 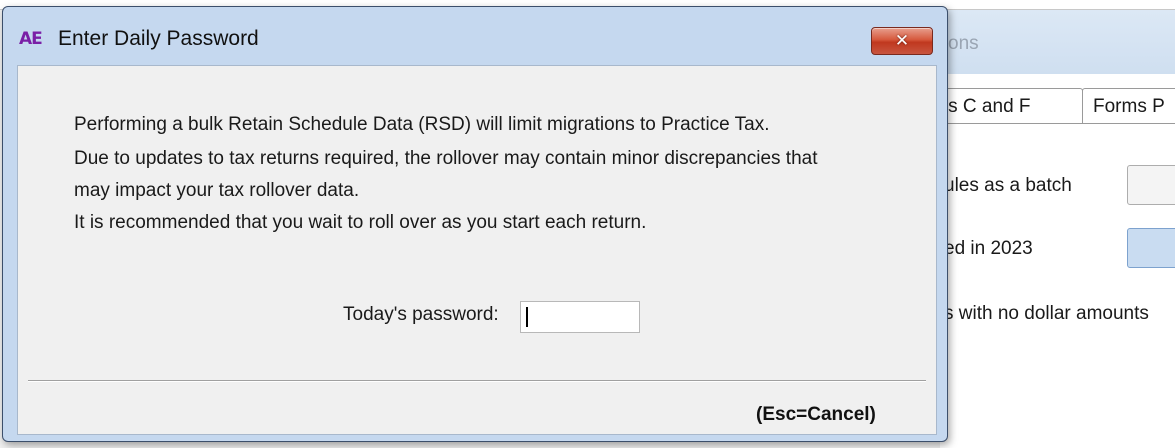 I want to click on background-option-no-dollar: s with no dollar amounts, so click(x=1046, y=313).